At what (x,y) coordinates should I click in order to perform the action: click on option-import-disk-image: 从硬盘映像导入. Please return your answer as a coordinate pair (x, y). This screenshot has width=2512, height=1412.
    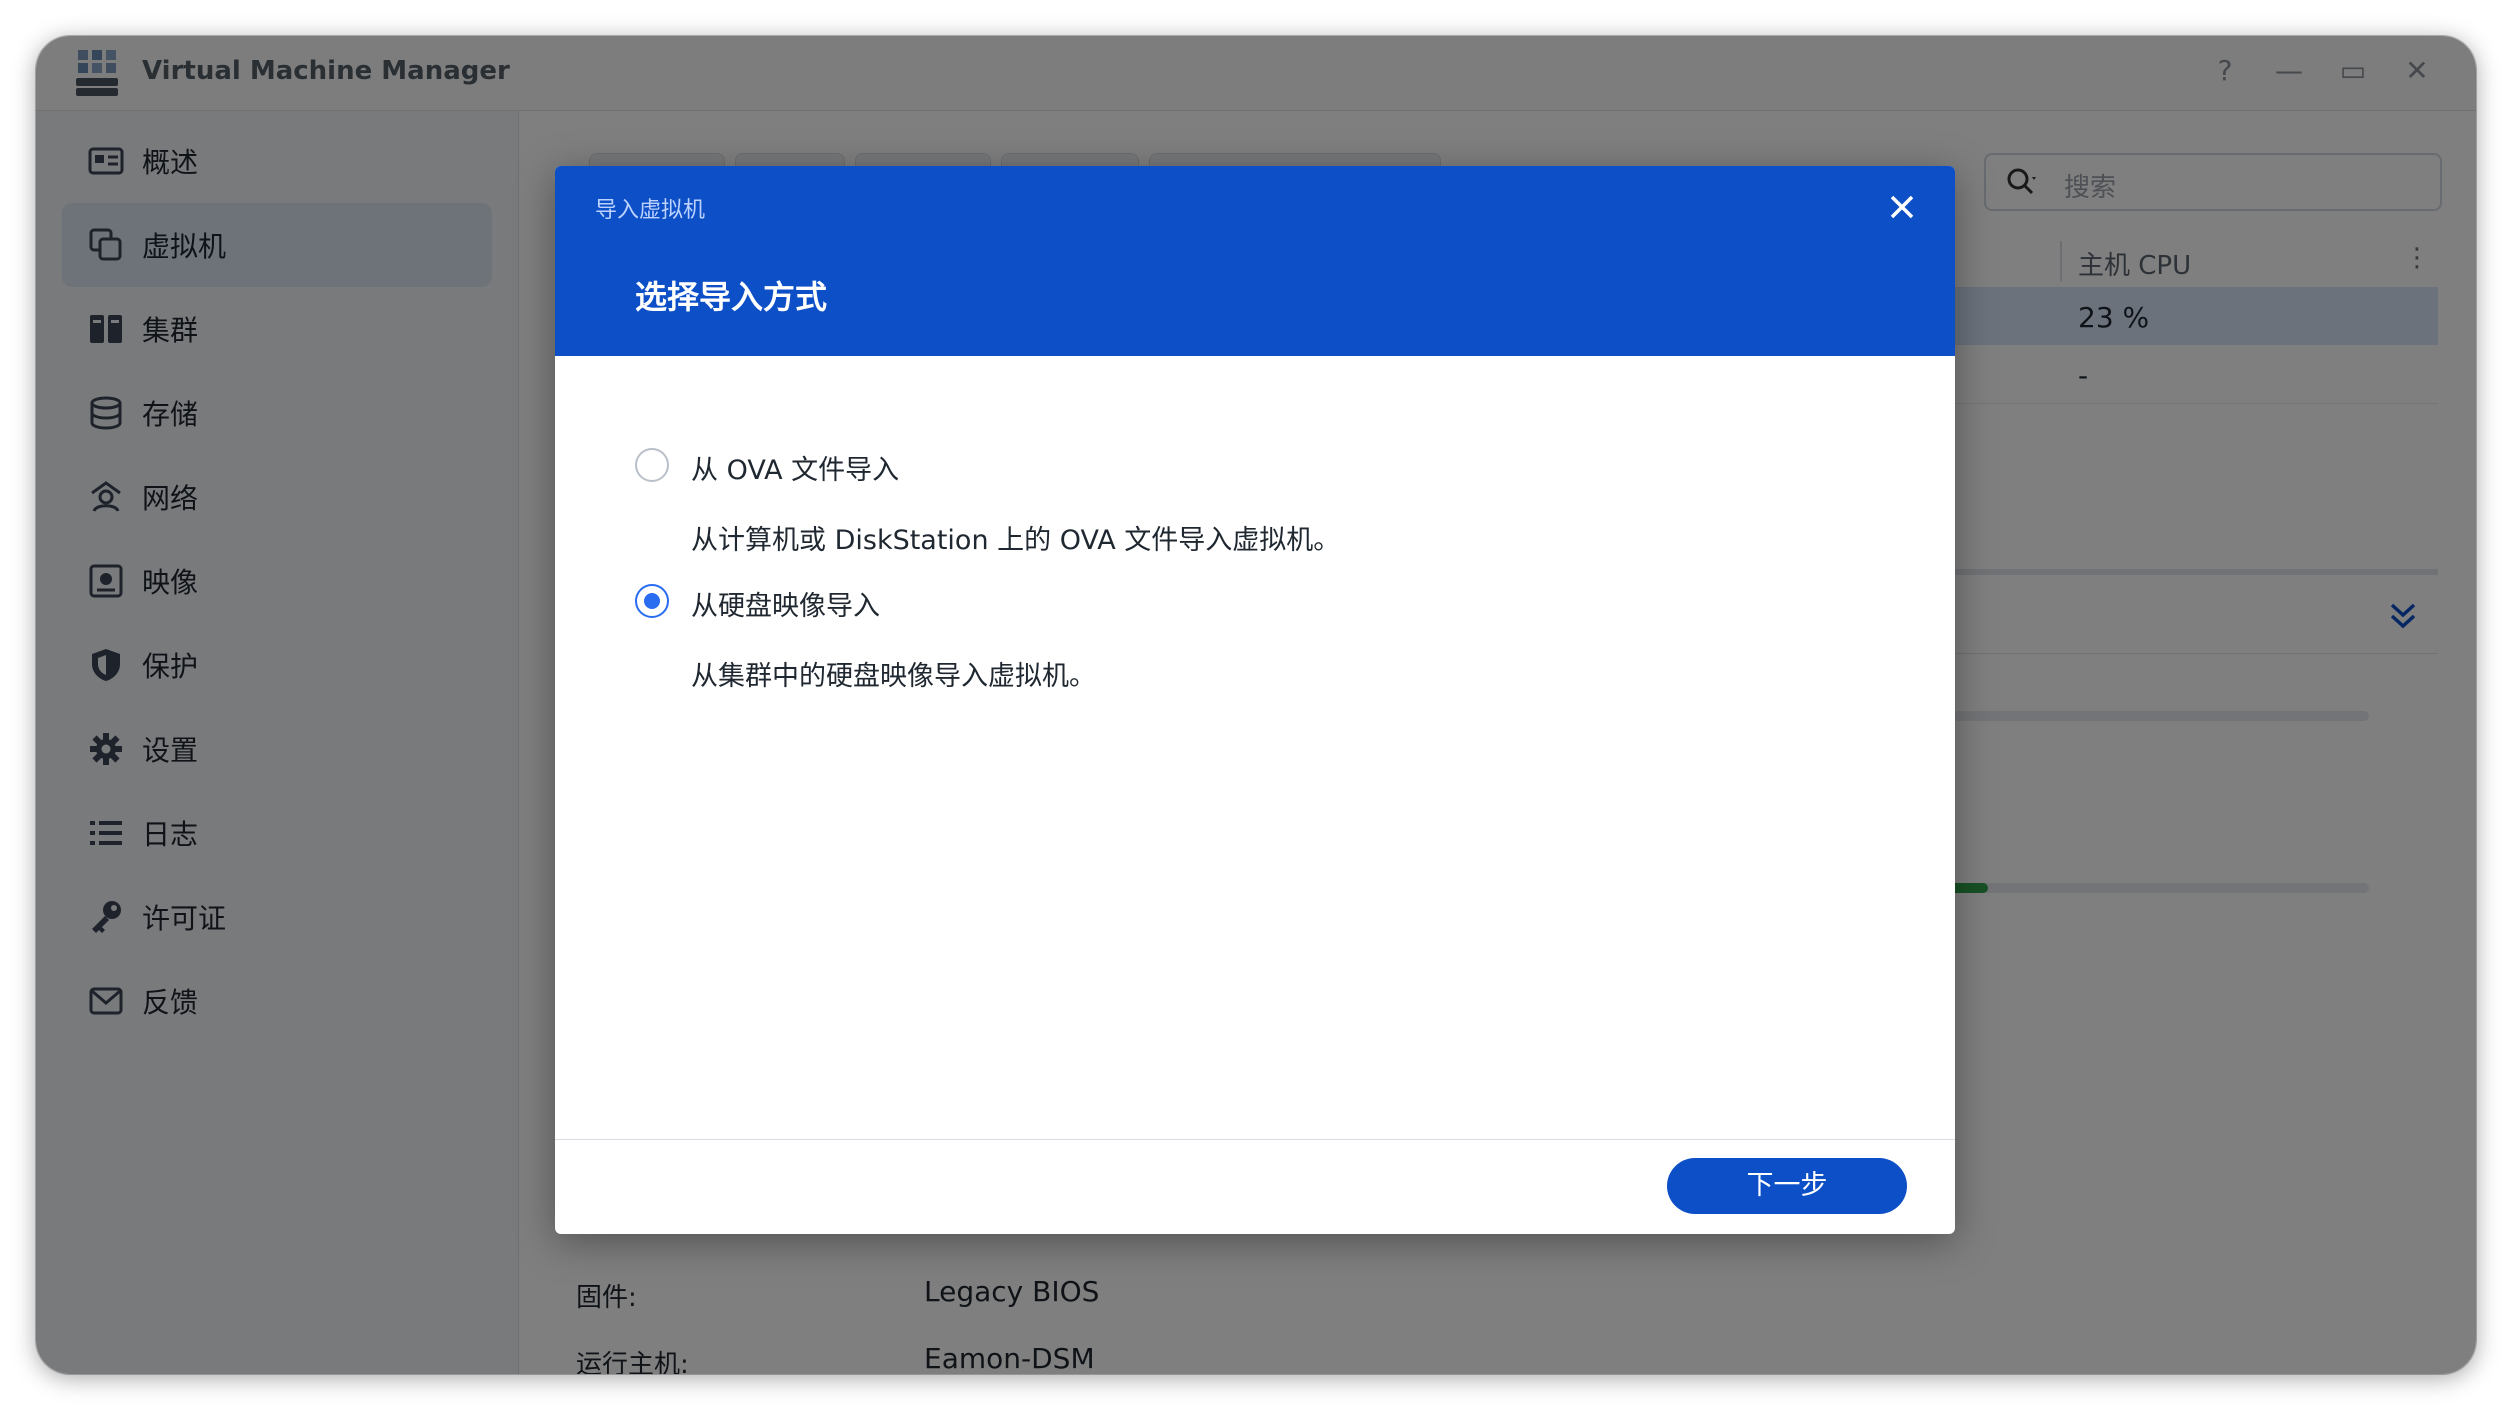
    Looking at the image, I should click on (845, 604).